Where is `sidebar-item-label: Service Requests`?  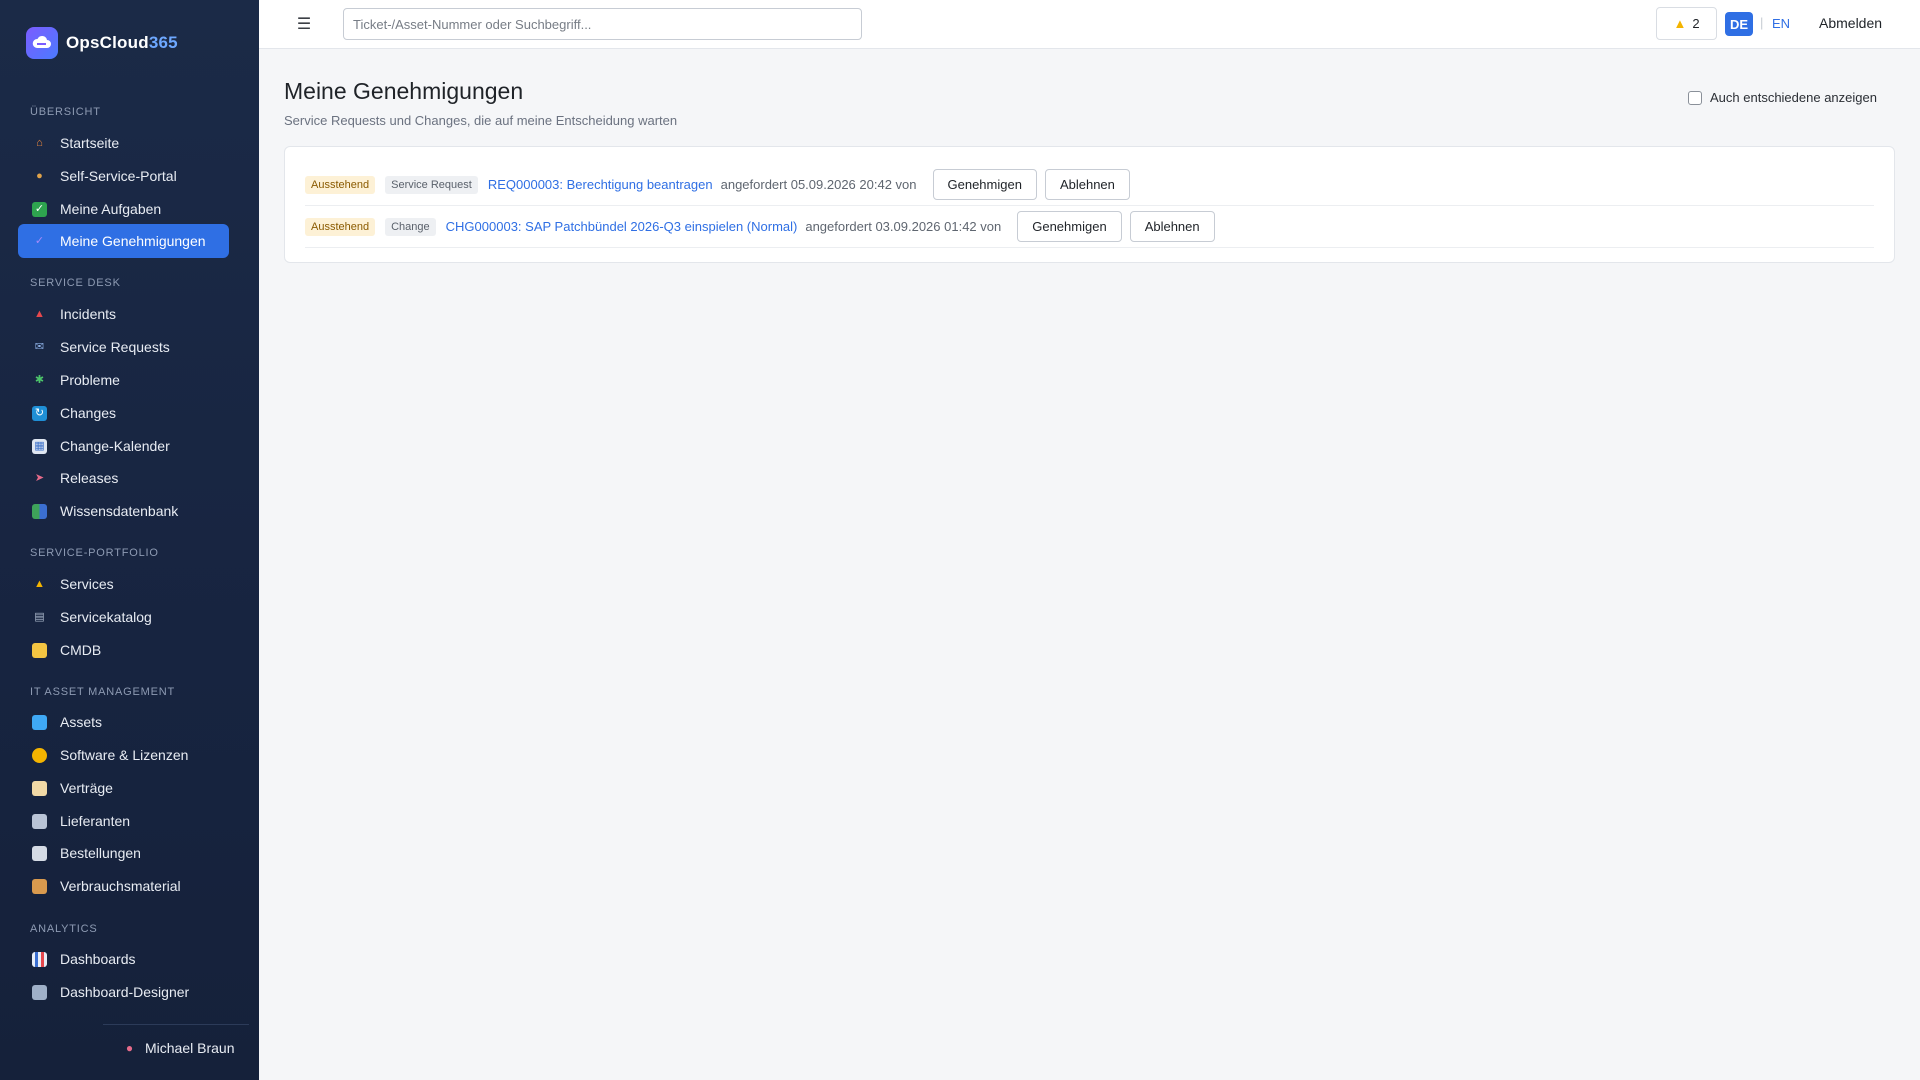 sidebar-item-label: Service Requests is located at coordinates (115, 347).